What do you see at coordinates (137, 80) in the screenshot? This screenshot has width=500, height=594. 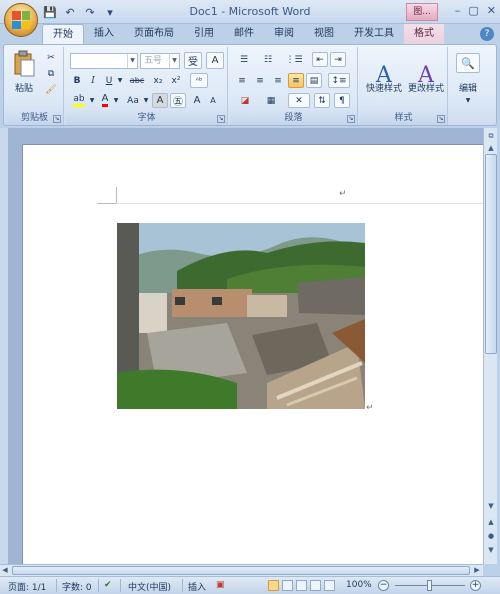 I see `strikethrough-button: abc` at bounding box center [137, 80].